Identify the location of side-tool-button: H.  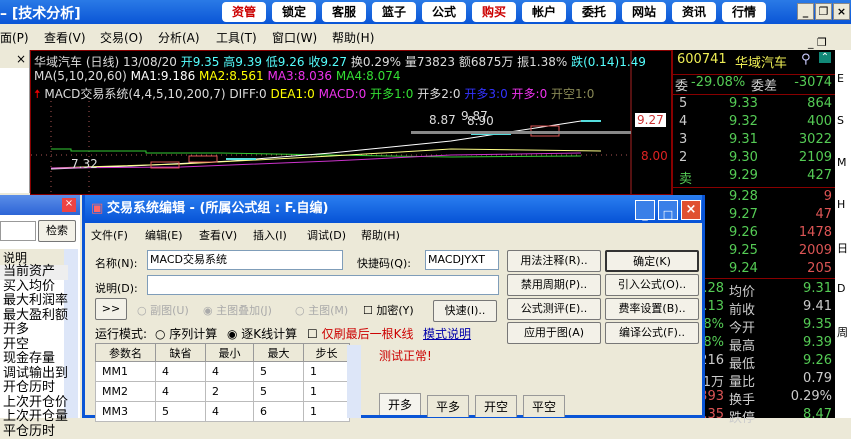
(841, 204).